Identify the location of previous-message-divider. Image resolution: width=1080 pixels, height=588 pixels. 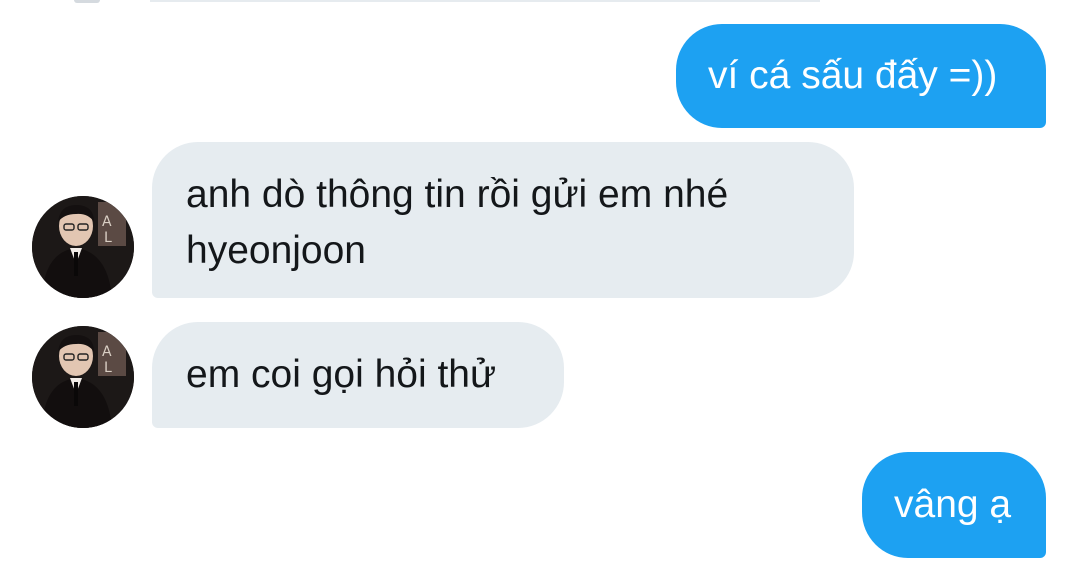
(485, 1).